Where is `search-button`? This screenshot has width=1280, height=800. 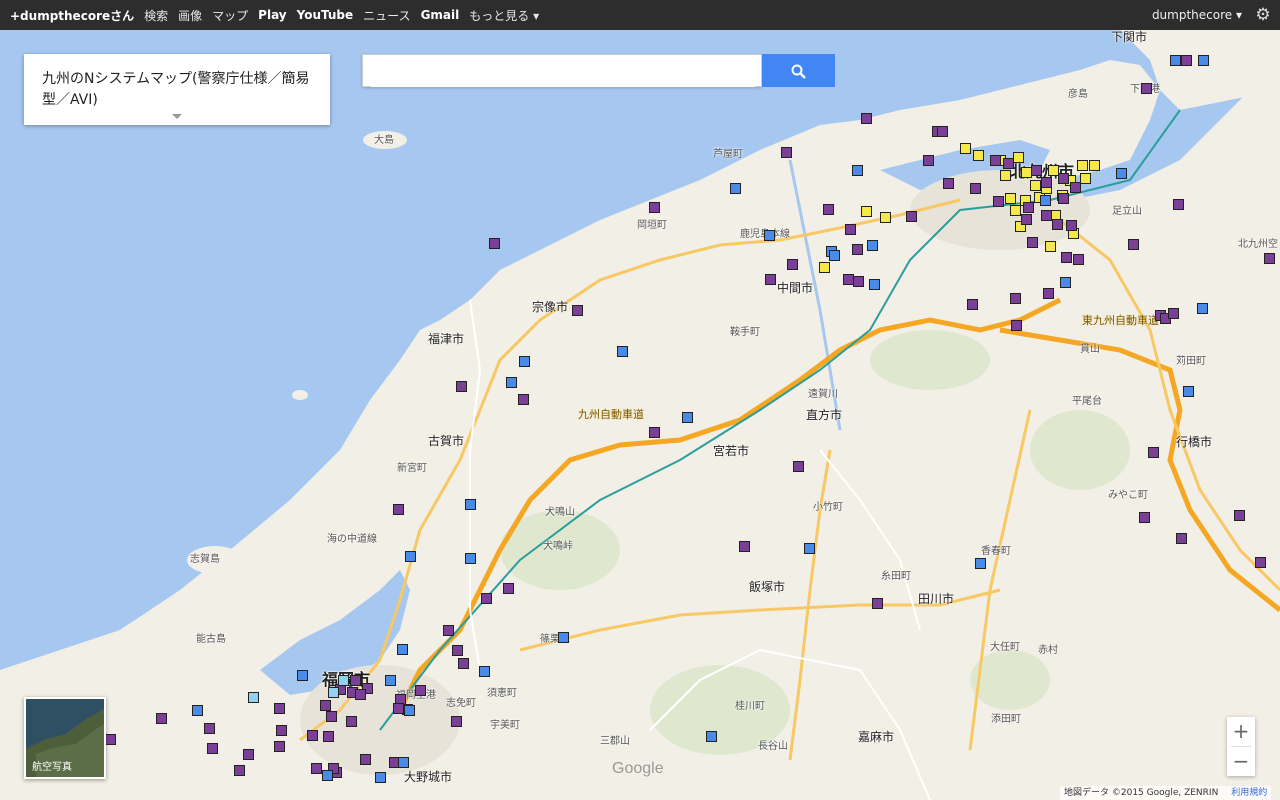 search-button is located at coordinates (798, 70).